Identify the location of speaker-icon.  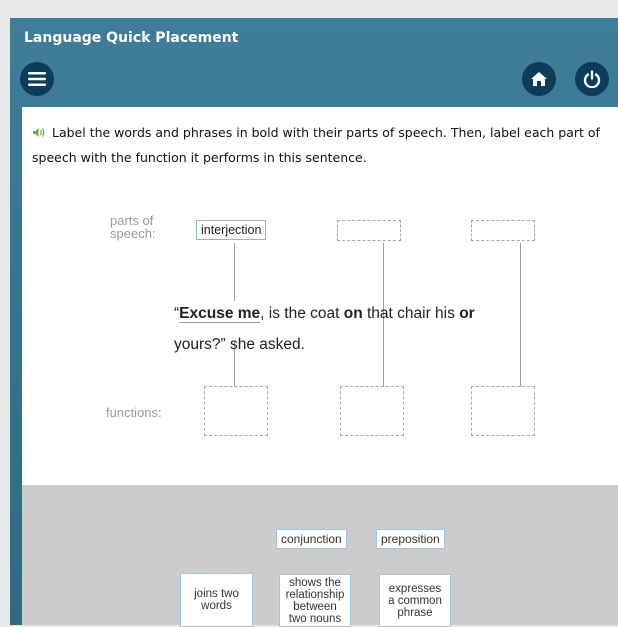
(39, 134).